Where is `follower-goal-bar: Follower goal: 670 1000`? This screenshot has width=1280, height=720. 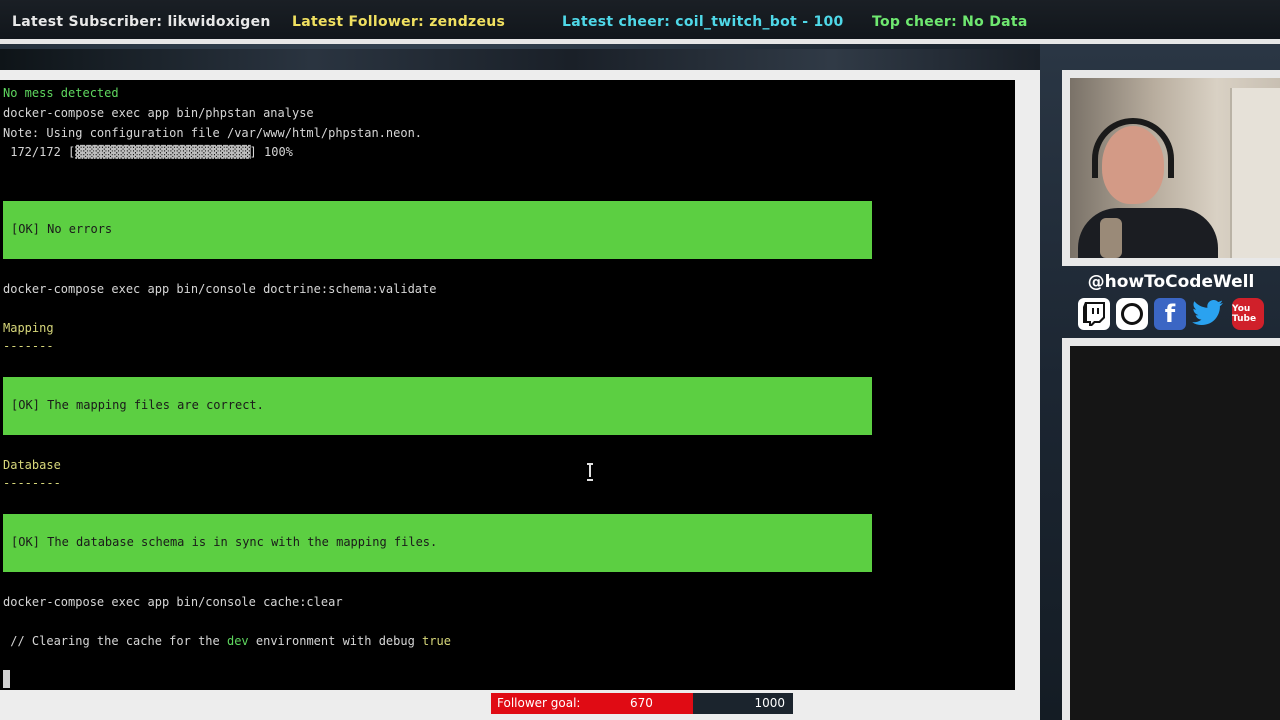
follower-goal-bar: Follower goal: 670 1000 is located at coordinates (642, 703).